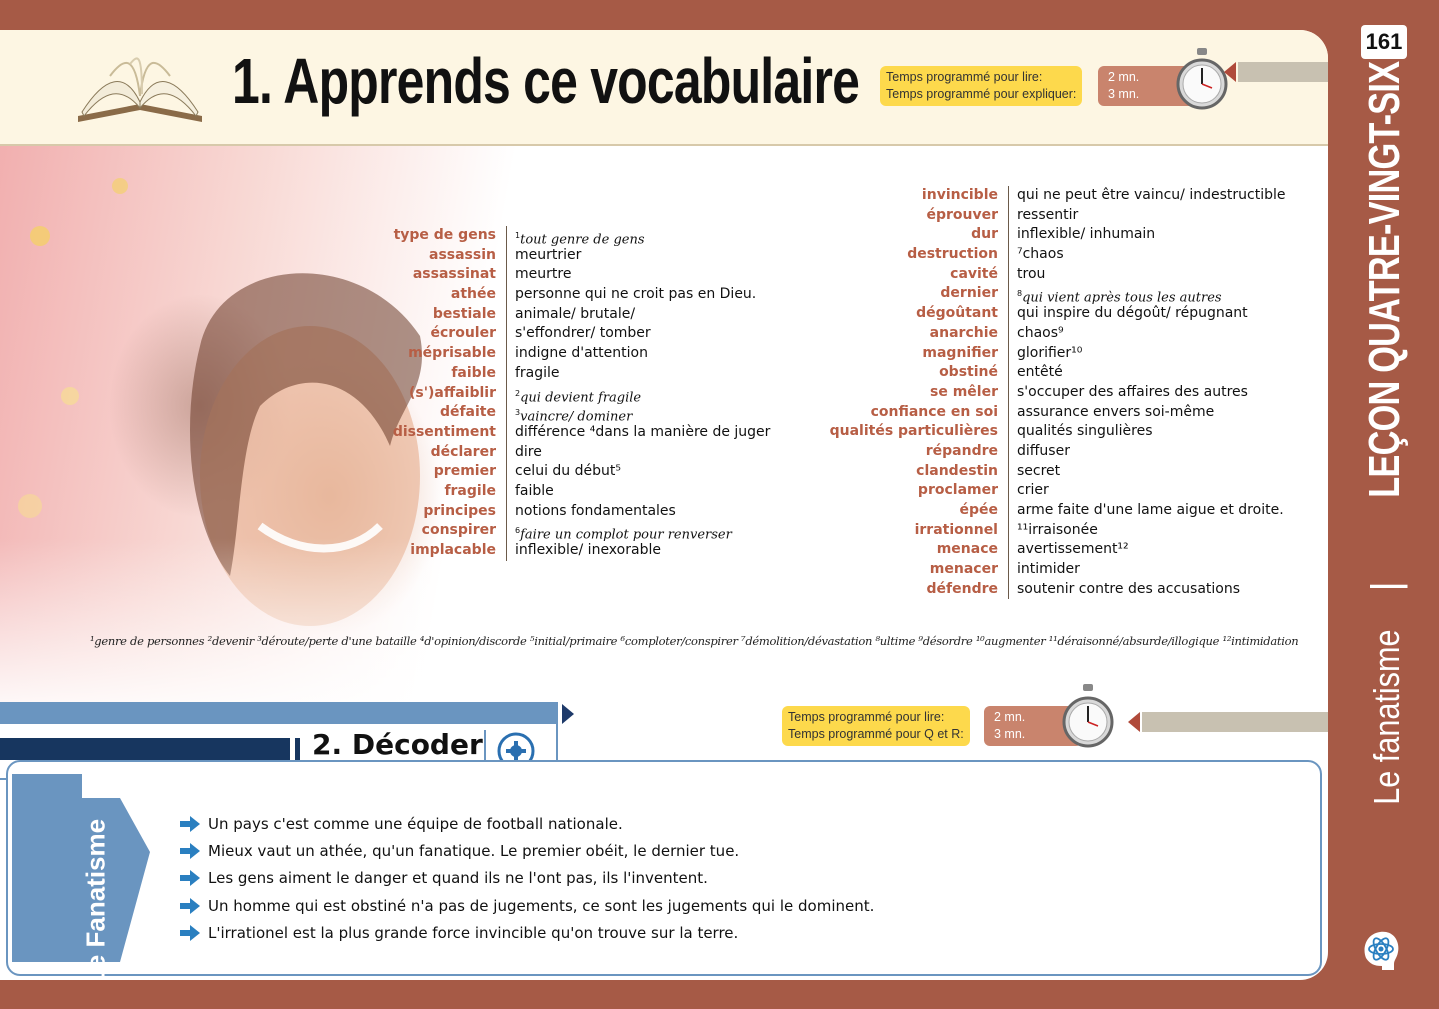 This screenshot has width=1439, height=1009. Describe the element at coordinates (576, 237) in the screenshot. I see `vocab-definition: 1tout genre de gens` at that location.